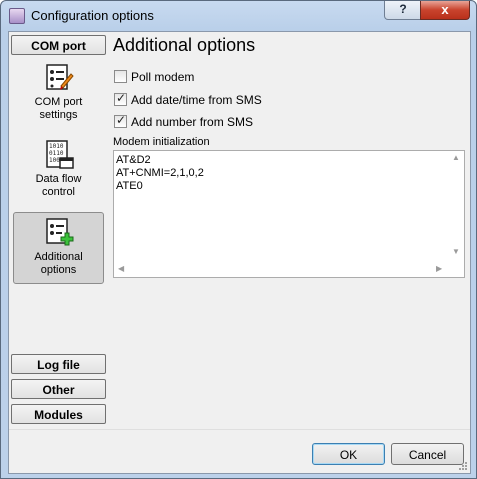 The image size is (477, 479). I want to click on sidebar-item-label: COM port settings, so click(58, 108).